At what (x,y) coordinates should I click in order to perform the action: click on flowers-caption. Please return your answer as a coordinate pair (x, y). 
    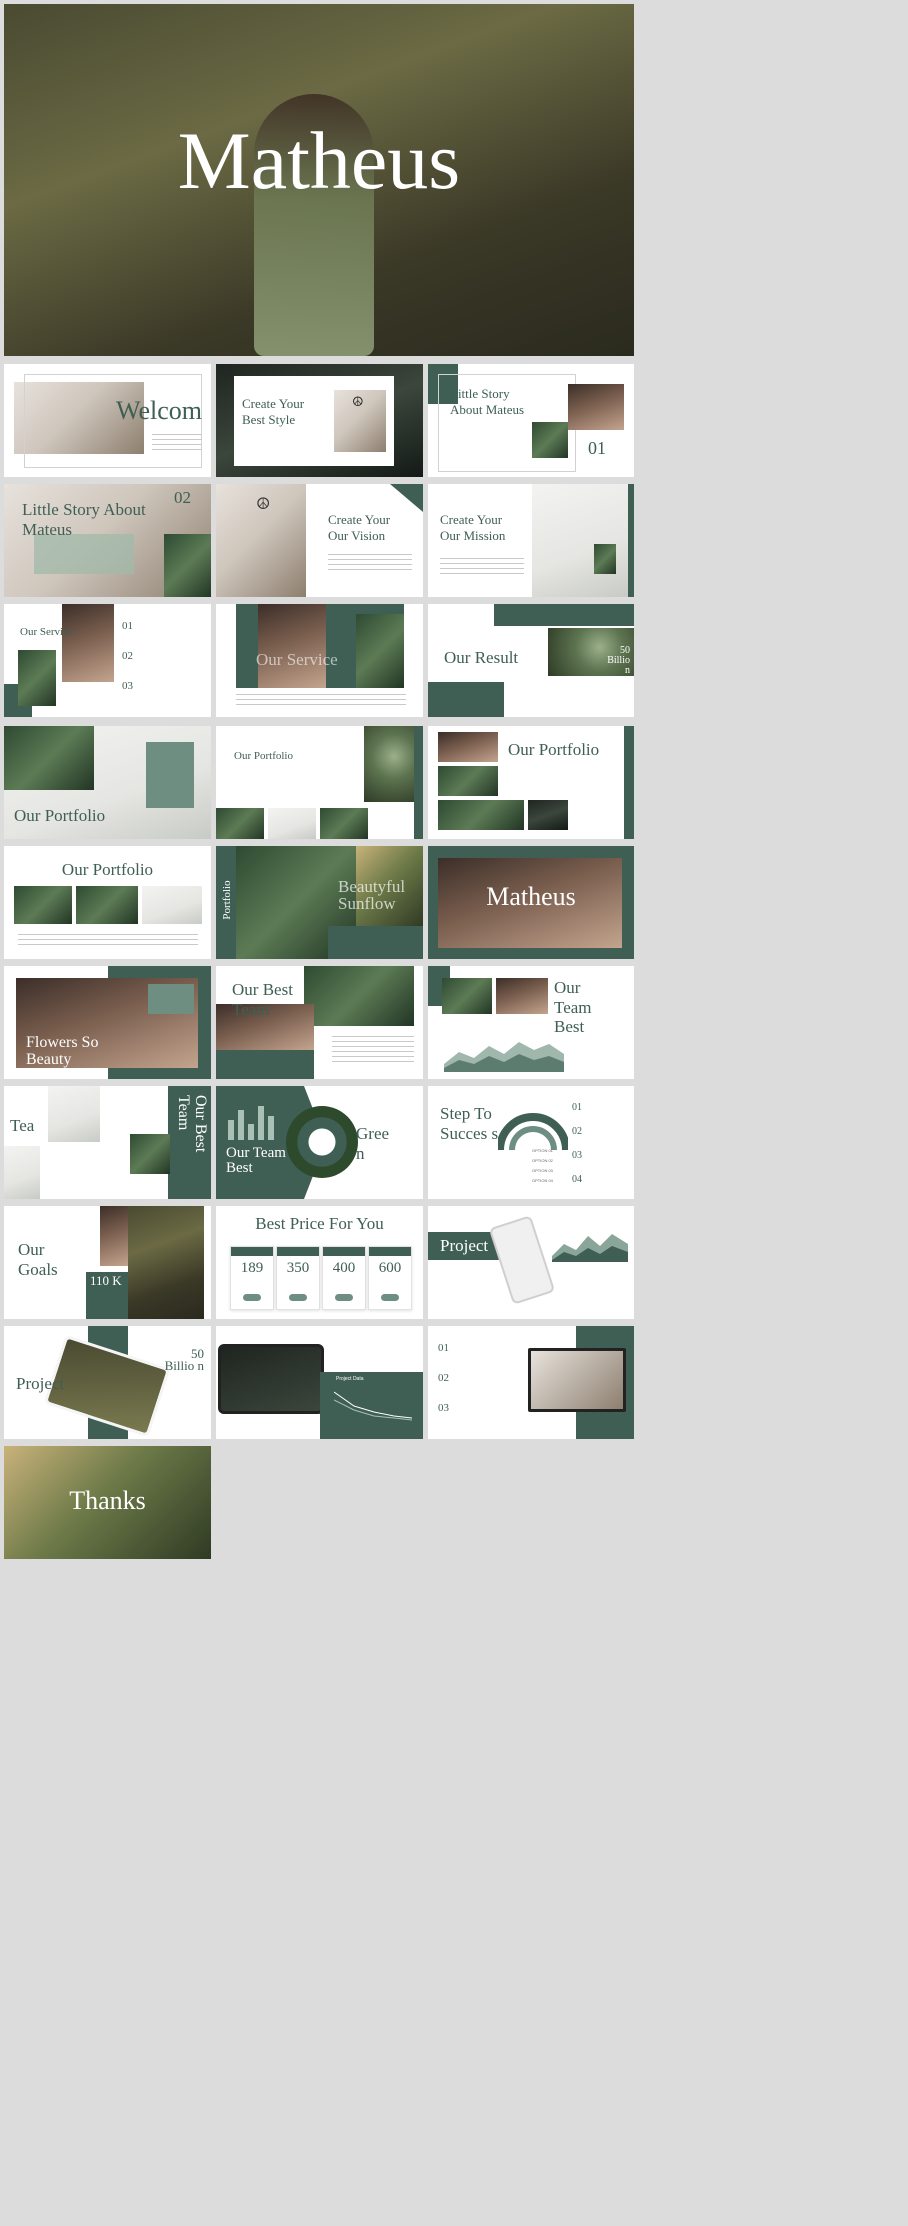
    Looking at the image, I should click on (171, 999).